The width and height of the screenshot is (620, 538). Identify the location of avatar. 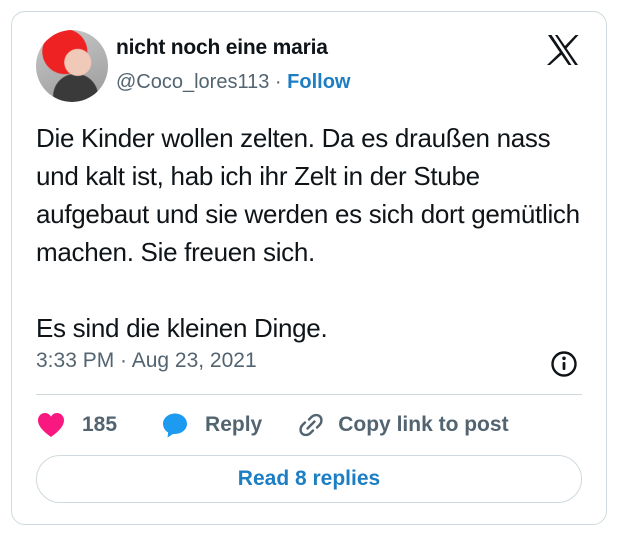
(72, 66).